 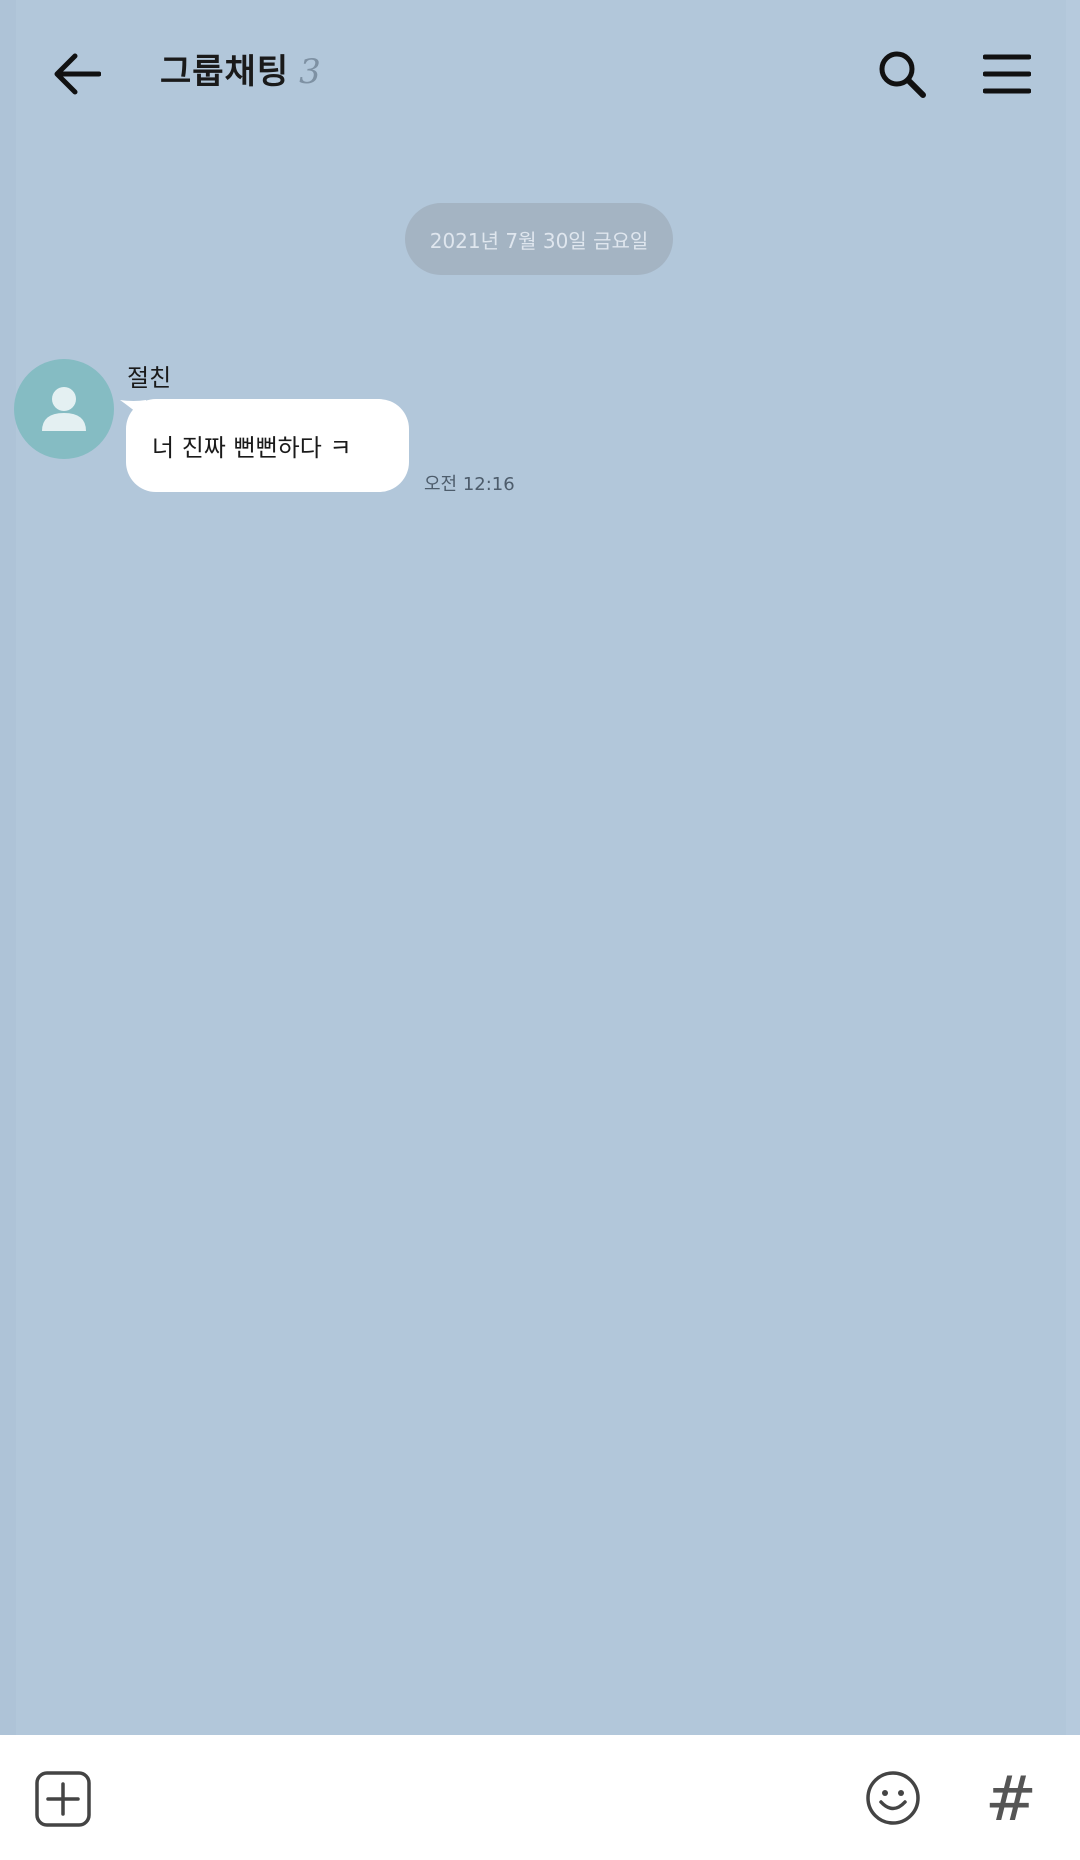 I want to click on title-group: 그룹채팅 3, so click(x=240, y=74).